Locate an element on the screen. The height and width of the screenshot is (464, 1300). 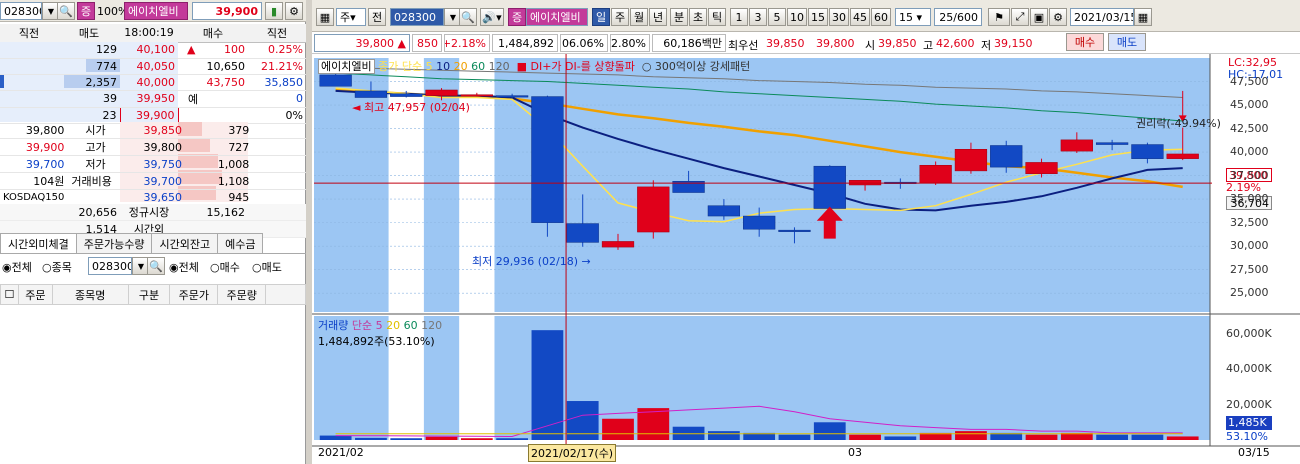
buy-button: 매수 is located at coordinates (1085, 42).